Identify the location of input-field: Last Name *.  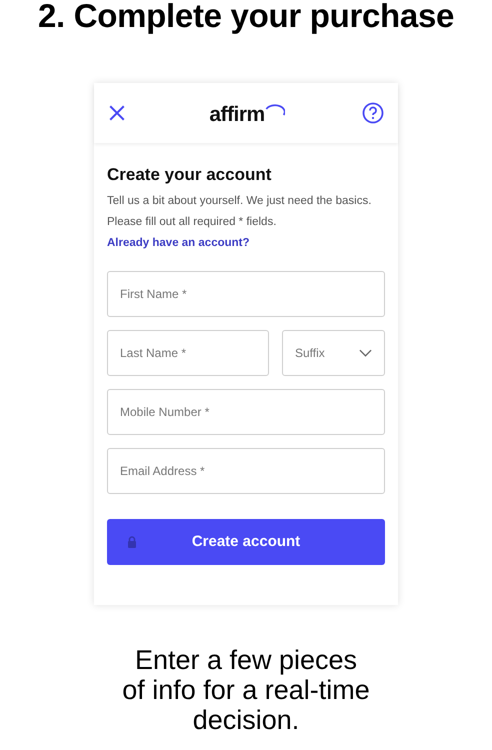
(188, 353).